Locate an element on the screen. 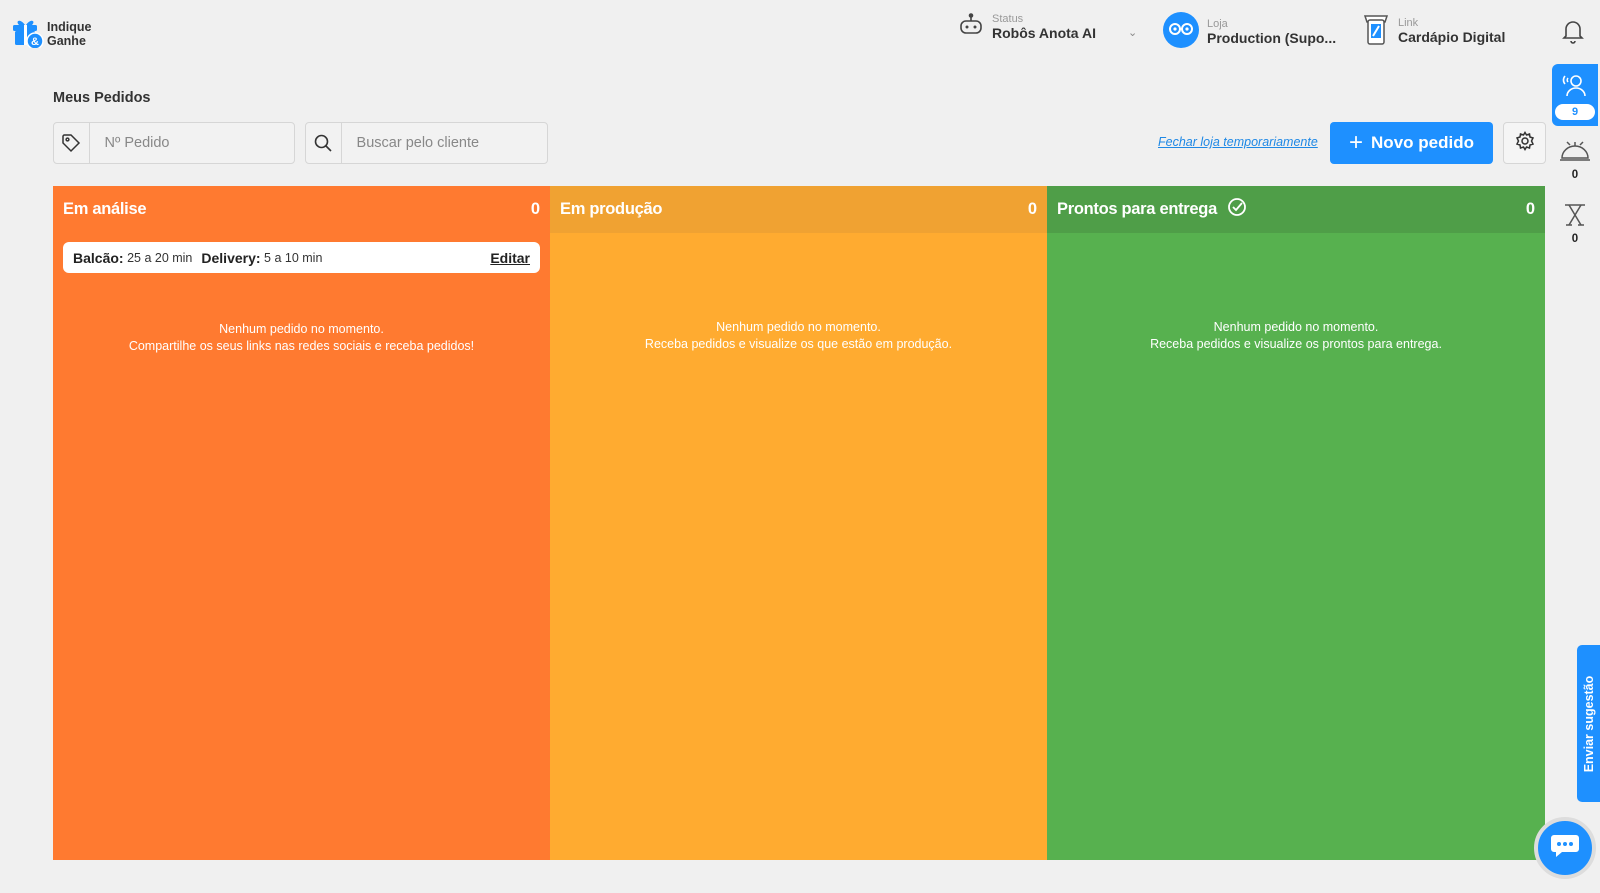 This screenshot has height=893, width=1600. column-title: Em produção is located at coordinates (611, 209).